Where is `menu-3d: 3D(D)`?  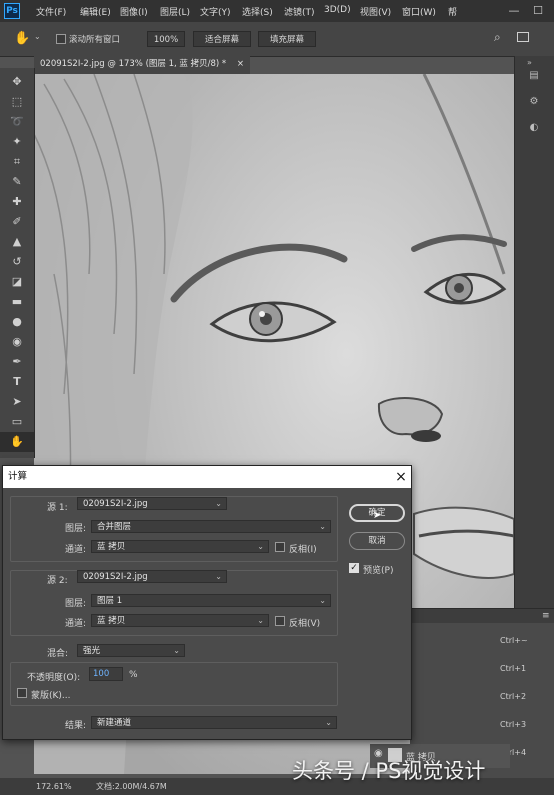 menu-3d: 3D(D) is located at coordinates (337, 10).